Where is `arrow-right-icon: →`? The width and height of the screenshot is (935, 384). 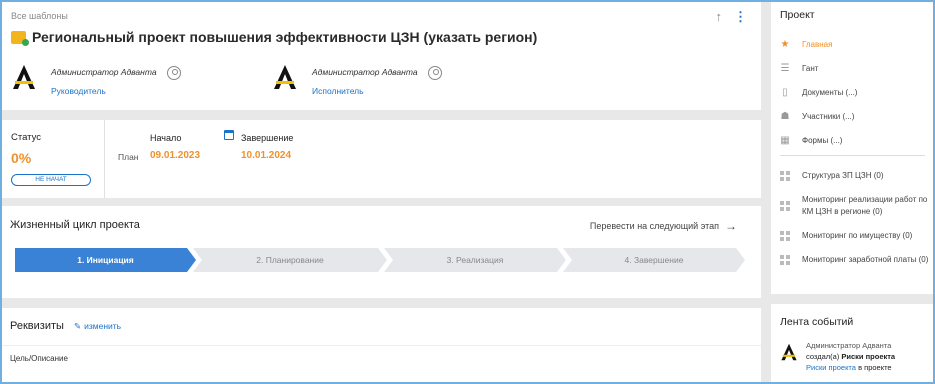 arrow-right-icon: → is located at coordinates (731, 226).